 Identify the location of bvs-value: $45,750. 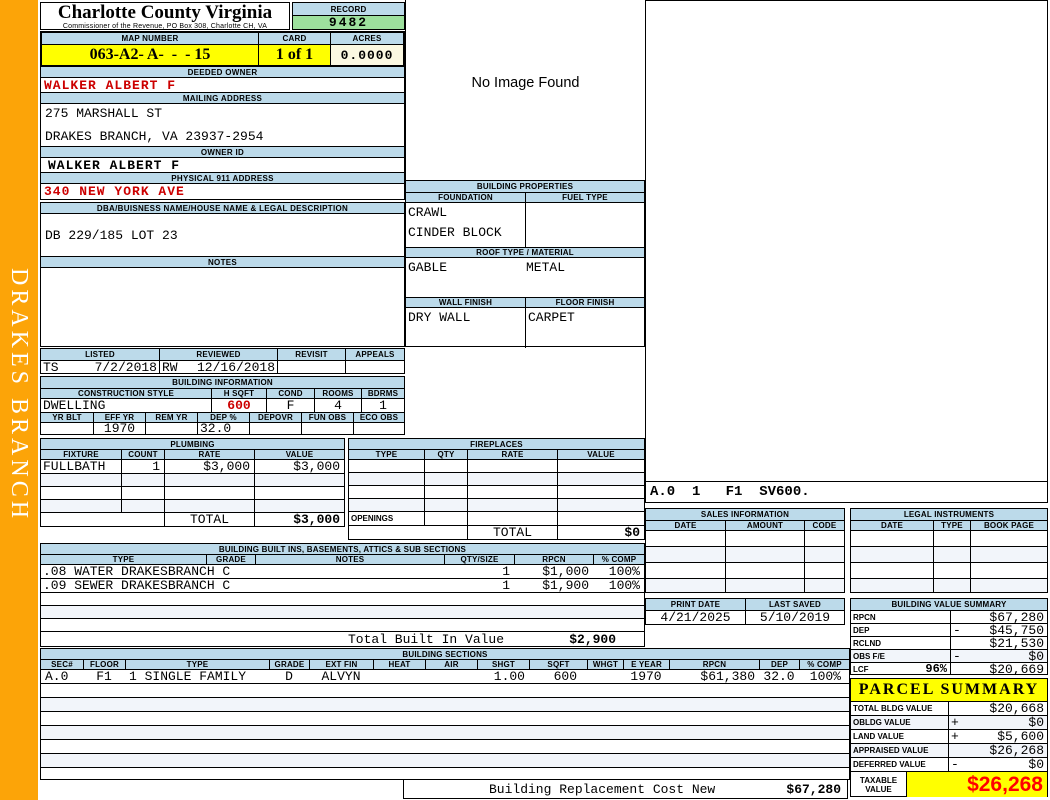
(1016, 630).